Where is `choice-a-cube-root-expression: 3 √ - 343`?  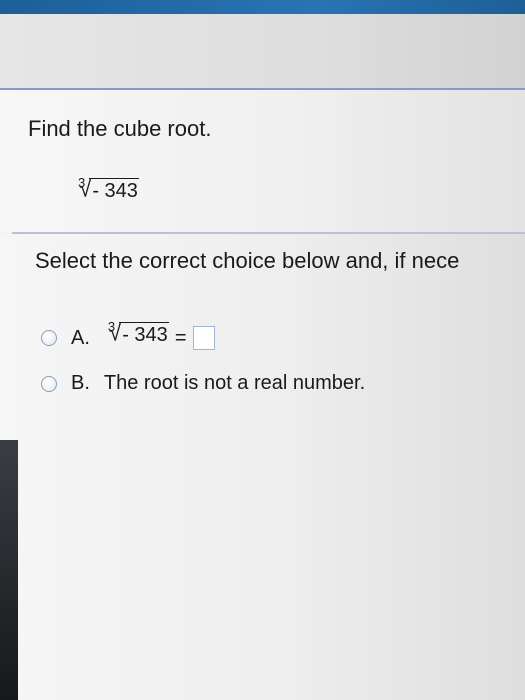
choice-a-cube-root-expression: 3 √ - 343 is located at coordinates (138, 332).